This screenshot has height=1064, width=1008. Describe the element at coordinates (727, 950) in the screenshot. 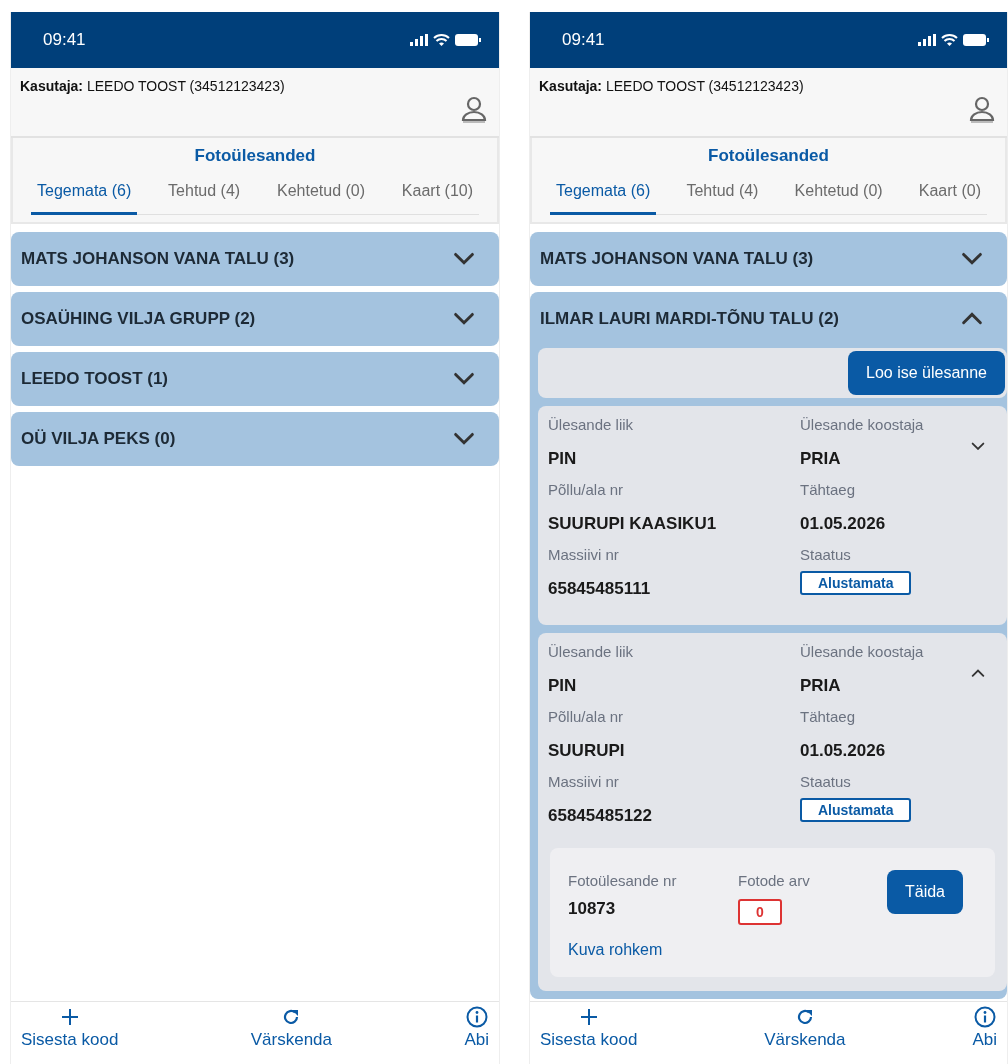

I see `show-more-link: Kuva rohkem` at that location.